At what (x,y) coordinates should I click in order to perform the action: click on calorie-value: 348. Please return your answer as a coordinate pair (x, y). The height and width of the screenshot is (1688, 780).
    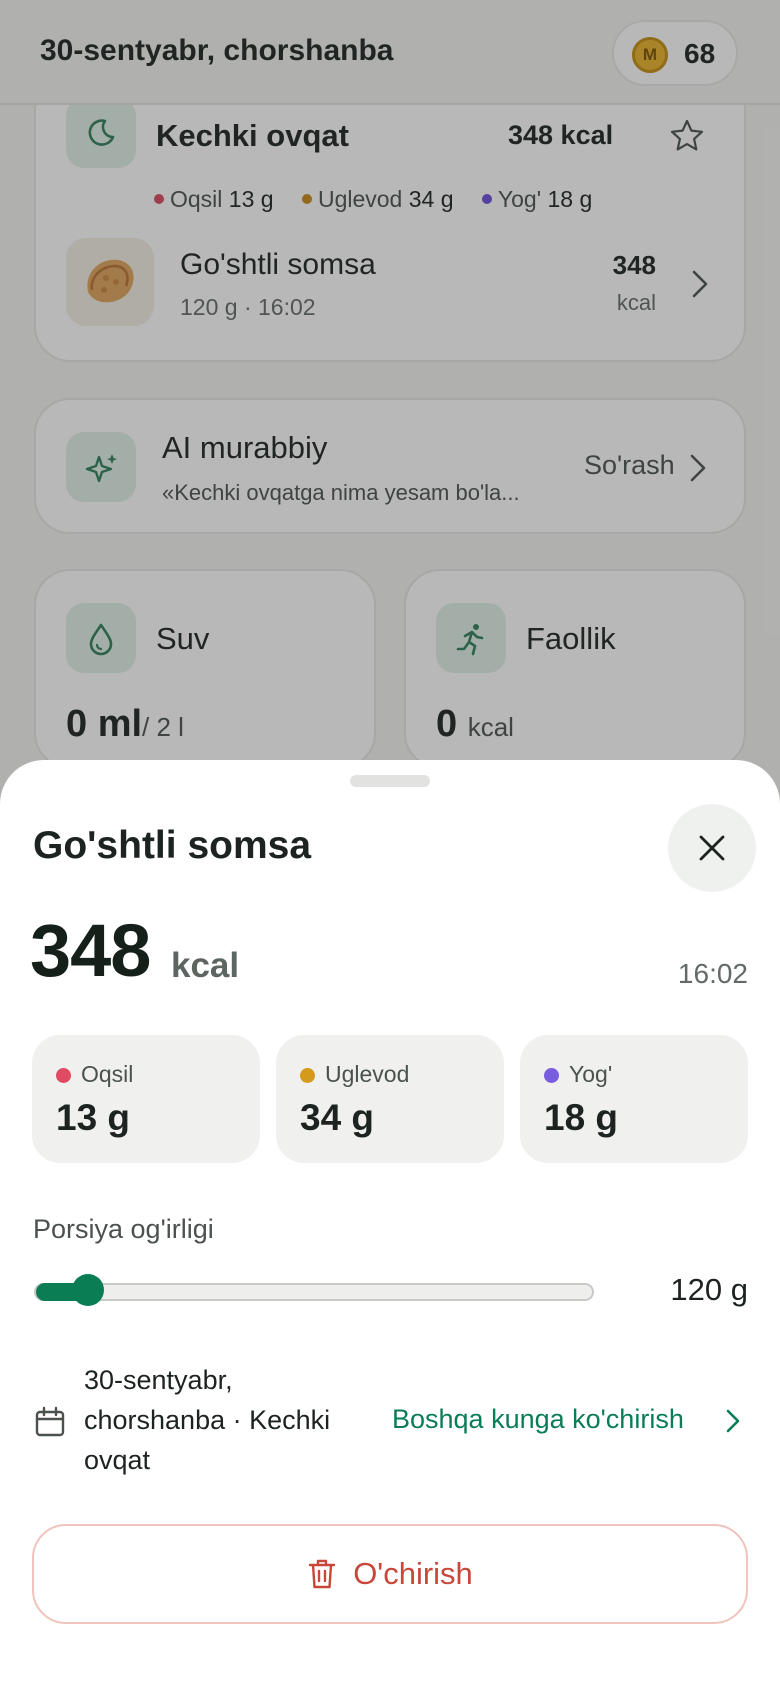
    Looking at the image, I should click on (90, 950).